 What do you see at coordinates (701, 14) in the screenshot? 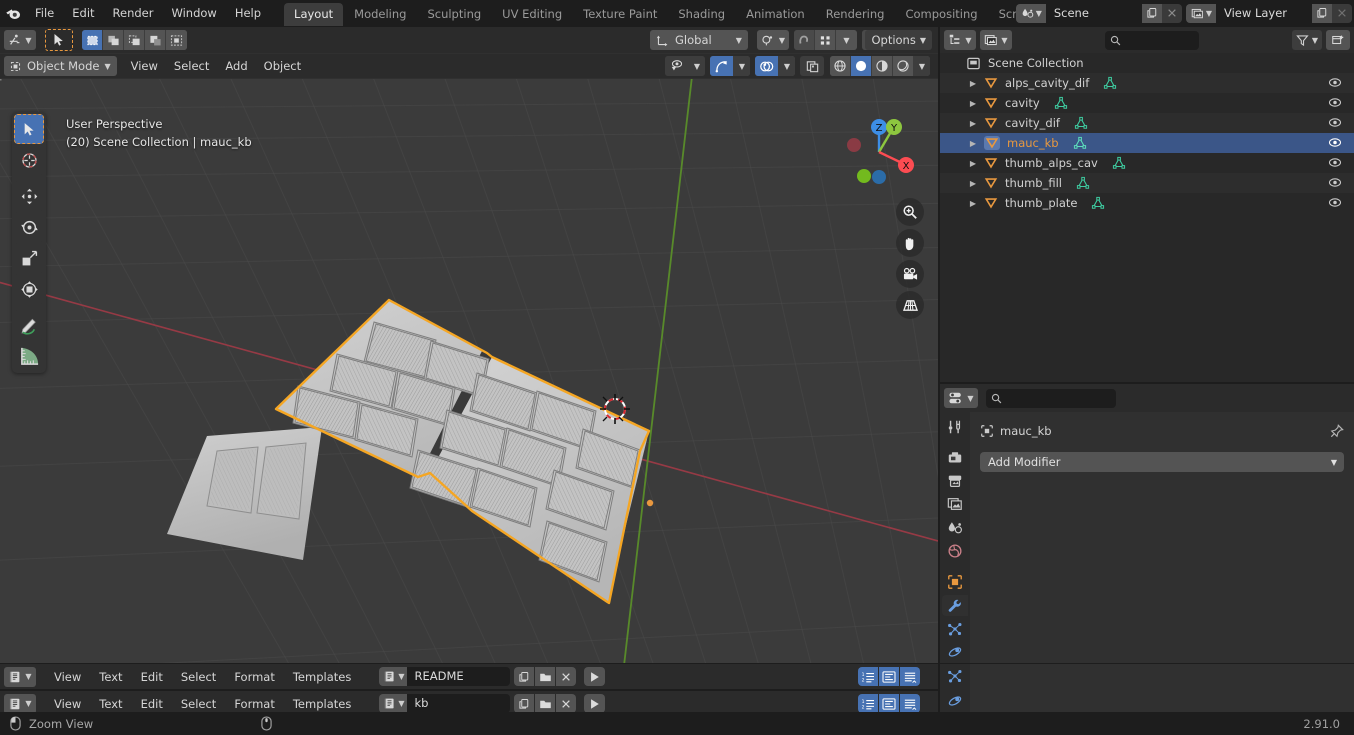
I see `workspace-tab-shading: Shading` at bounding box center [701, 14].